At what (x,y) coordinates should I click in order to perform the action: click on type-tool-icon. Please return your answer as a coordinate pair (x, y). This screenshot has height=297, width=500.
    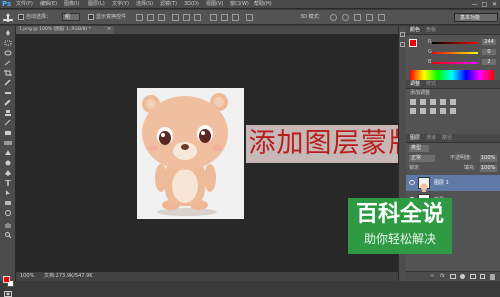
    Looking at the image, I should click on (8, 183).